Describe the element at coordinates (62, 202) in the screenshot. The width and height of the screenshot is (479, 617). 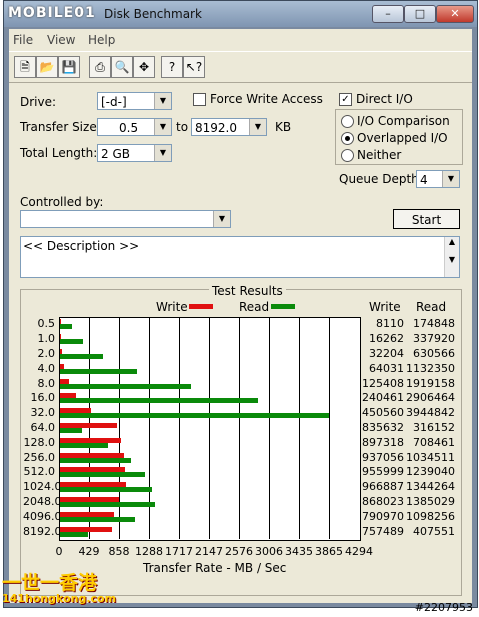
I see `controlled-by-label: Controlled by:` at that location.